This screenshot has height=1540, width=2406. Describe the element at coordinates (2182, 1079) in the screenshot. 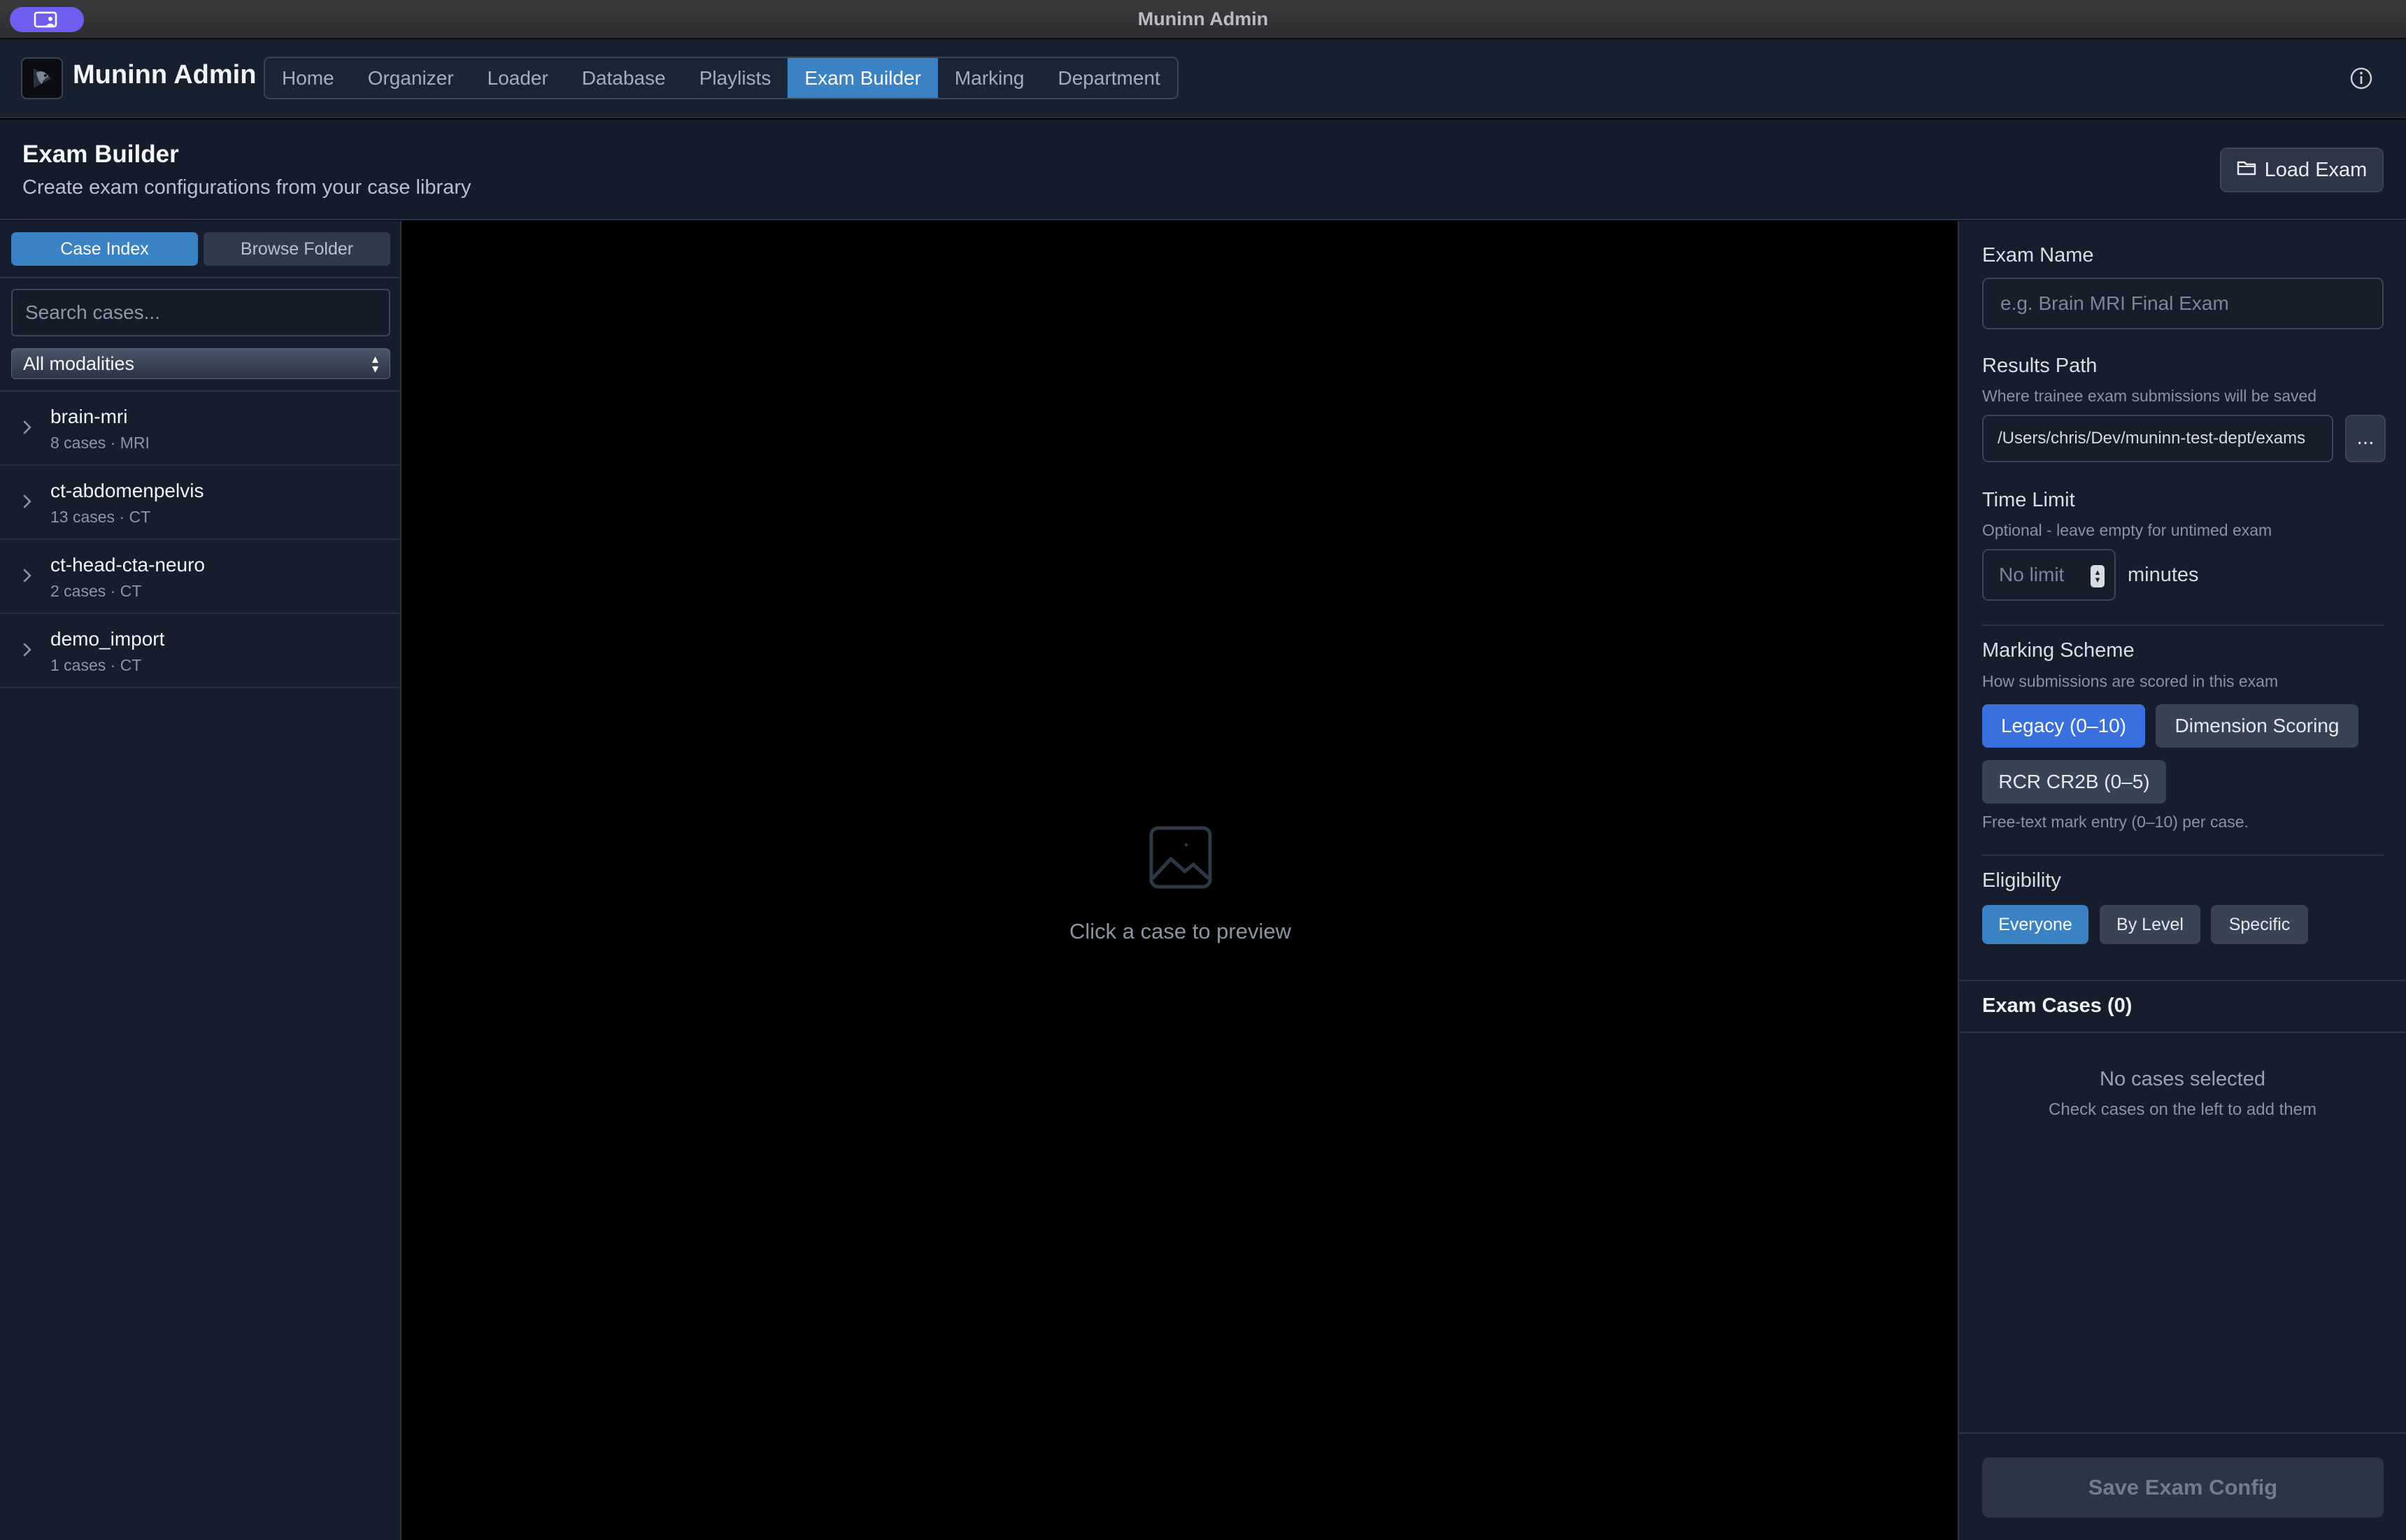

I see `exam-cases-empty-title: No cases selected` at that location.